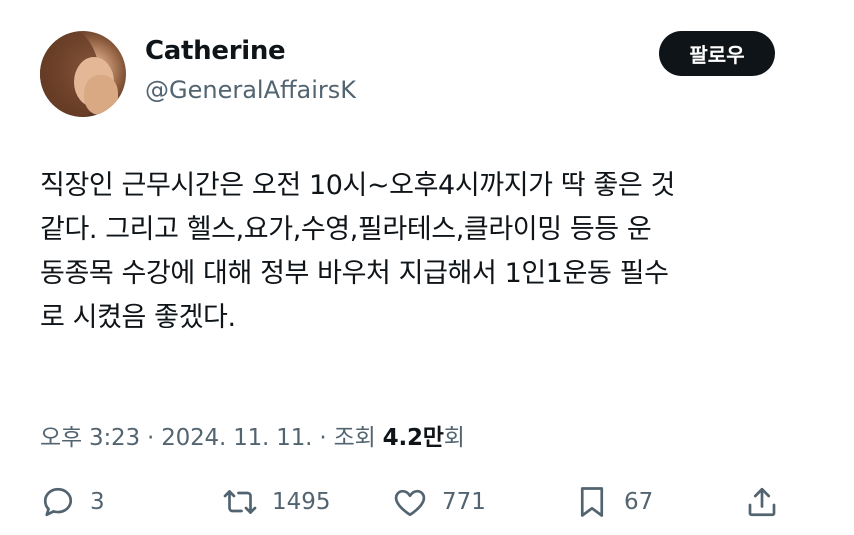 The image size is (854, 535). I want to click on reply-icon, so click(58, 502).